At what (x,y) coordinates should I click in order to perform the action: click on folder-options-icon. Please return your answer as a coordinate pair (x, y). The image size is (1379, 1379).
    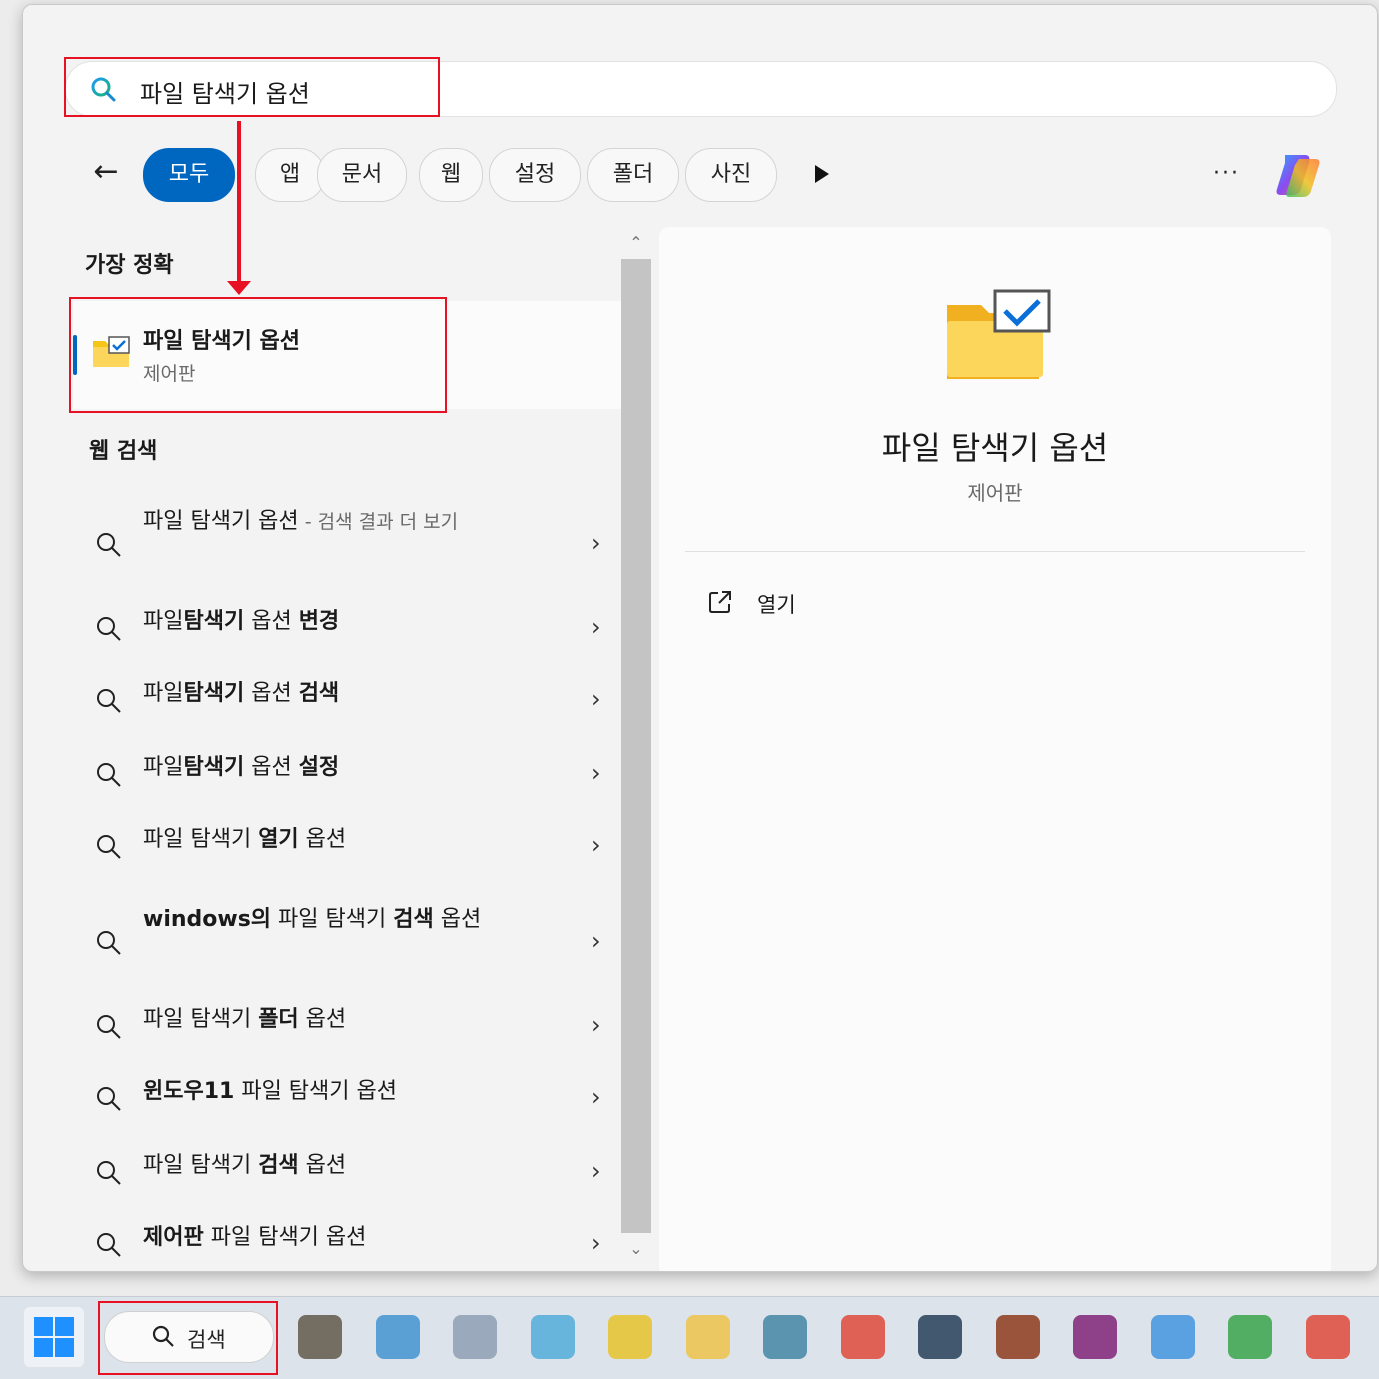
    Looking at the image, I should click on (999, 334).